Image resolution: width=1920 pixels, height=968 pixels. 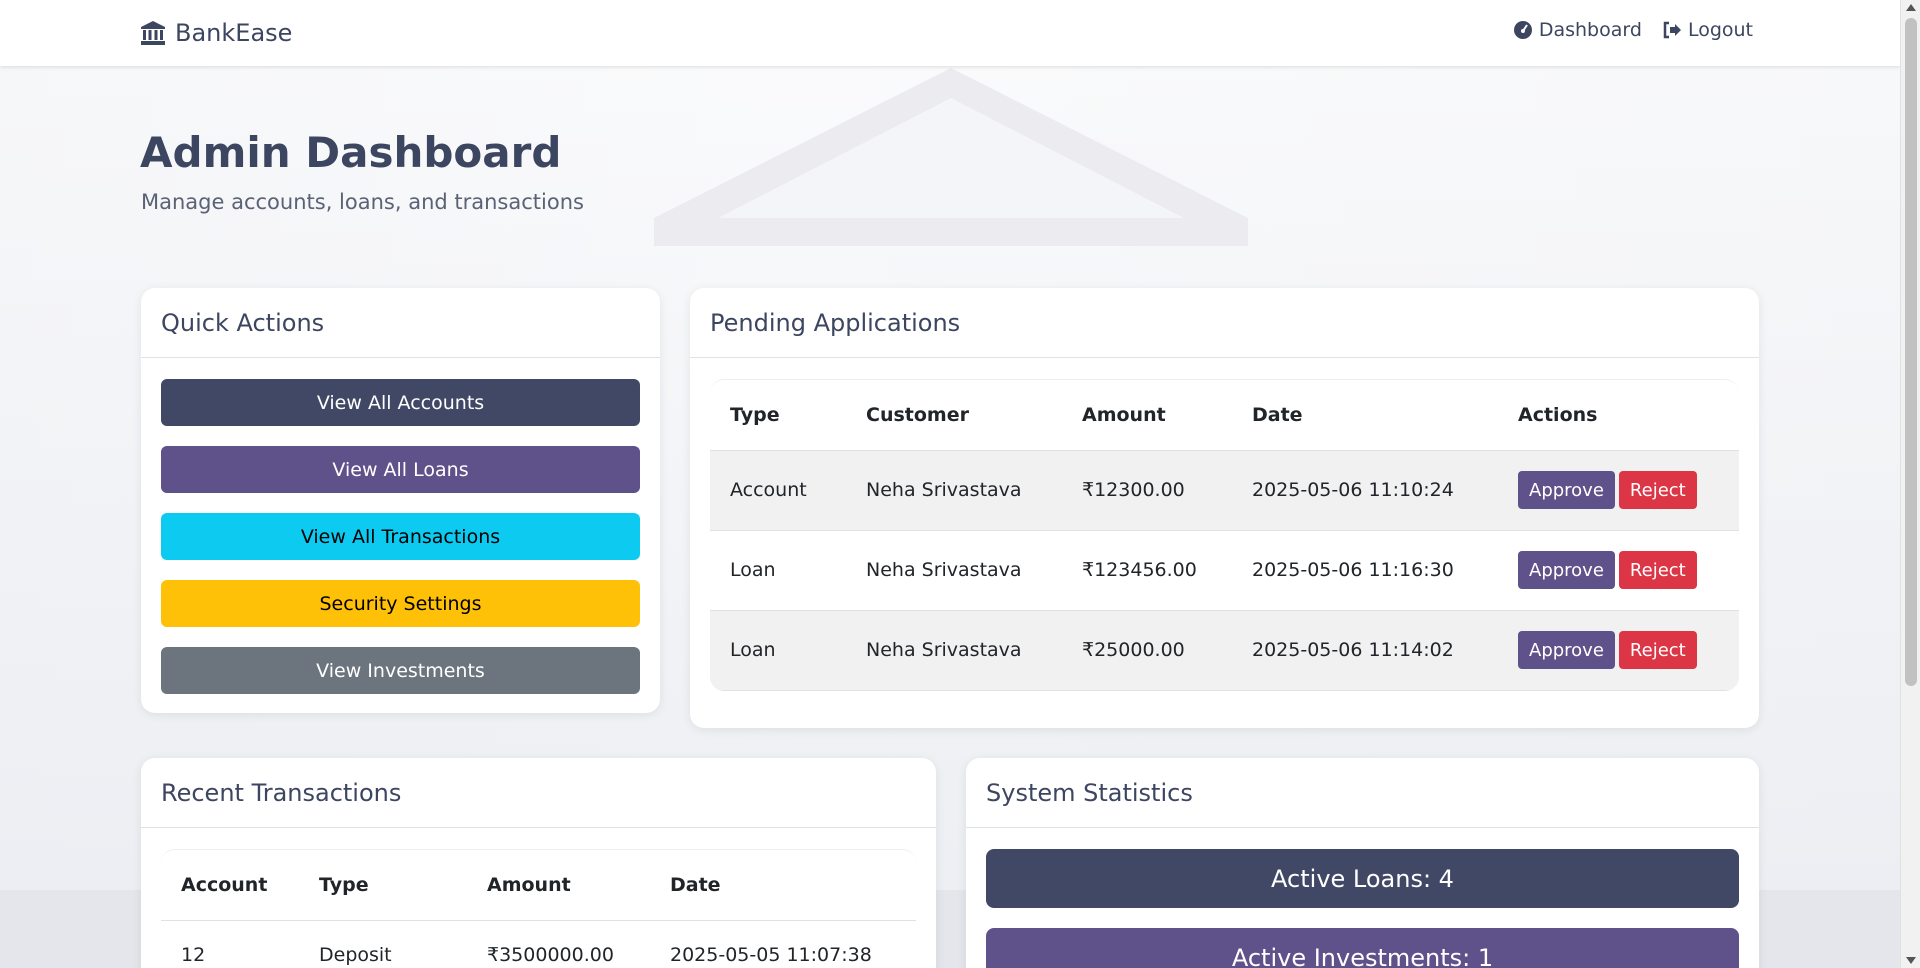 I want to click on quick-actions-title: Quick Actions, so click(x=400, y=323).